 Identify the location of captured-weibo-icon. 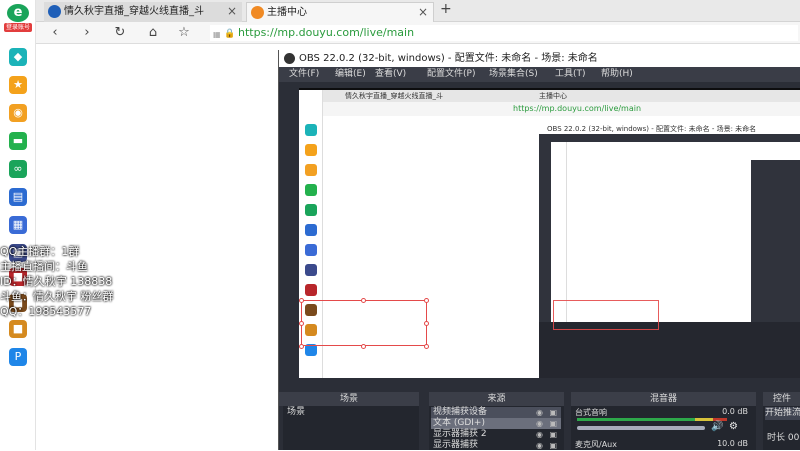
(311, 170).